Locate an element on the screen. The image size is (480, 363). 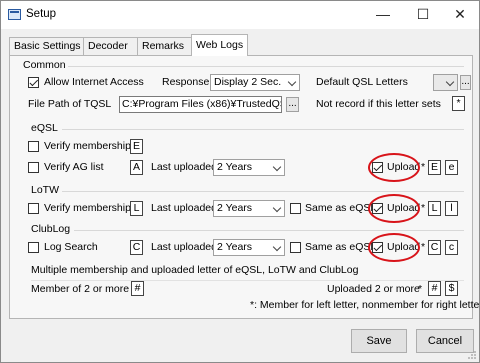
lotw-upload-letter-nonmember: l is located at coordinates (451, 208).